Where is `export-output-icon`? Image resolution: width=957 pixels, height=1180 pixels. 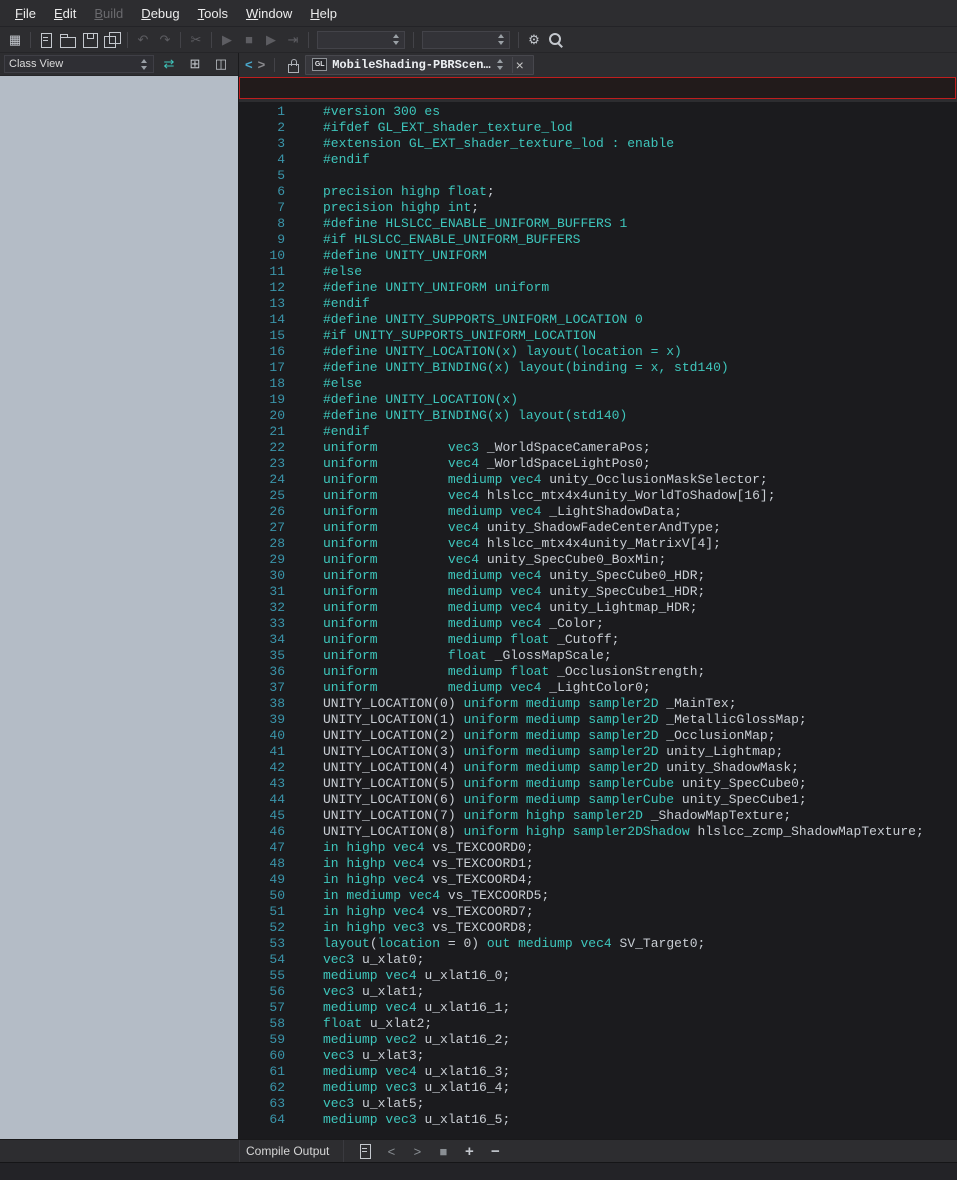
export-output-icon is located at coordinates (365, 1151).